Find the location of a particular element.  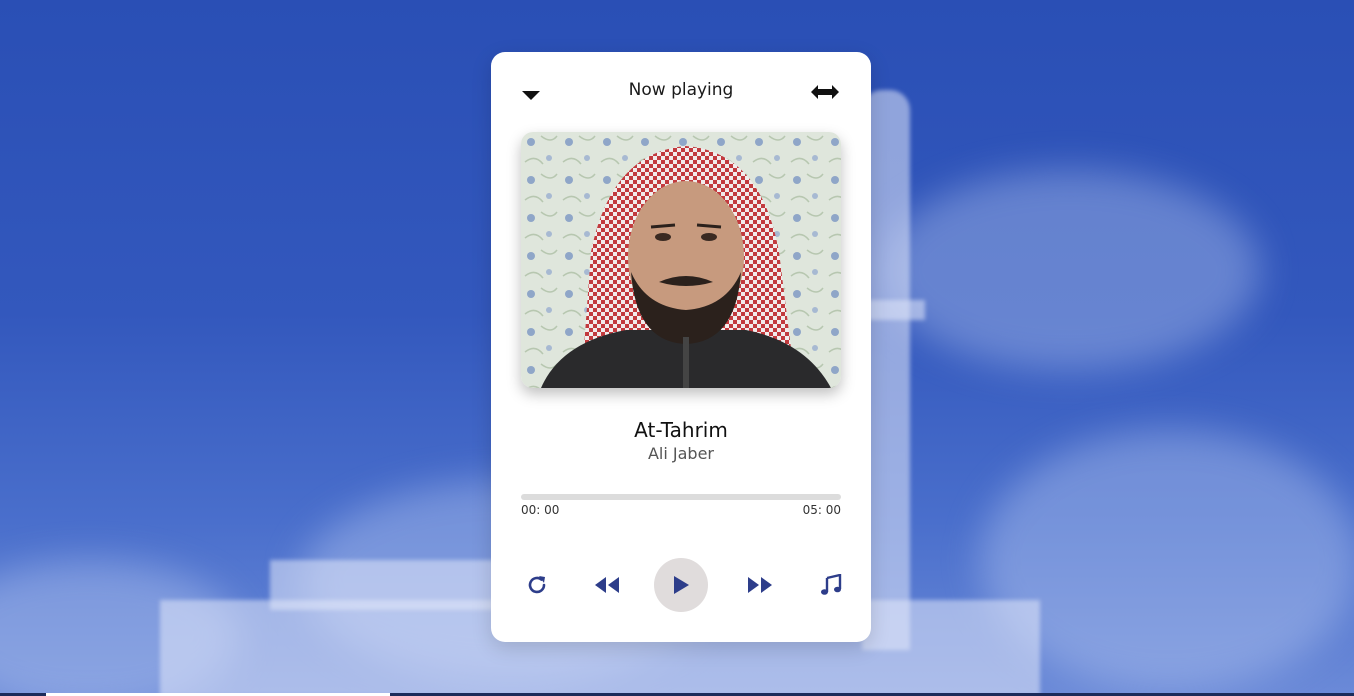

repeat-button is located at coordinates (537, 585).